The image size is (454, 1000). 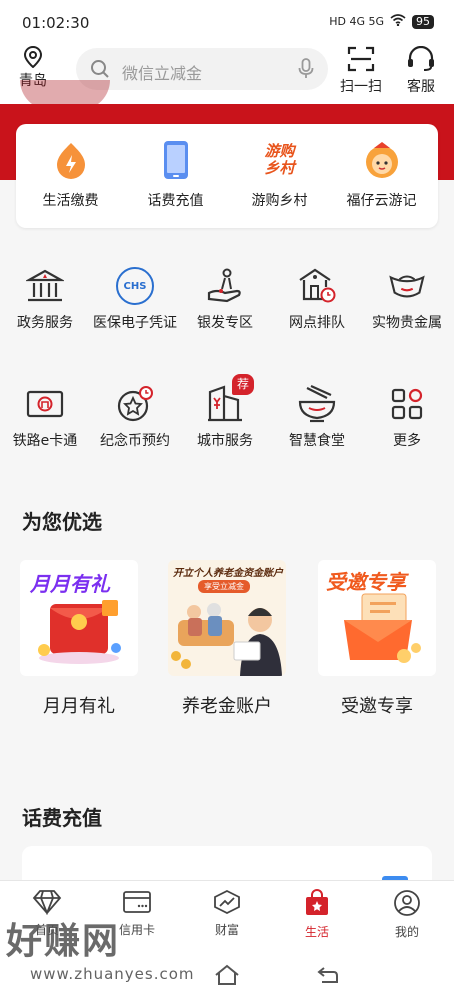 I want to click on quick-item-mascot-travel: 福仔云游记, so click(x=381, y=175).